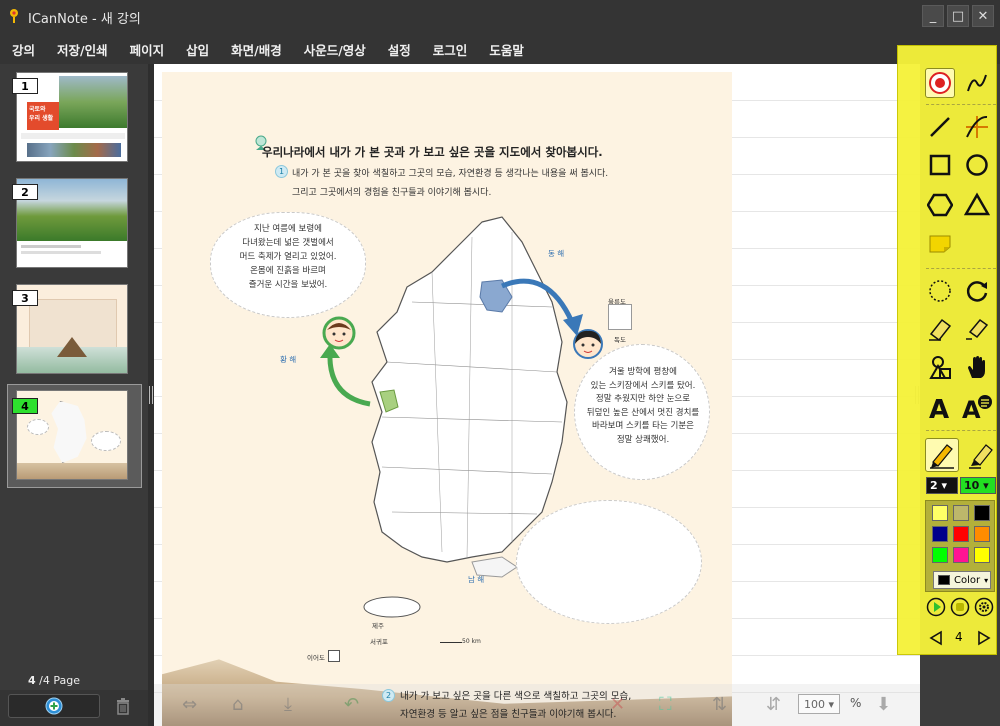 The height and width of the screenshot is (726, 1000). I want to click on add-page-button, so click(54, 706).